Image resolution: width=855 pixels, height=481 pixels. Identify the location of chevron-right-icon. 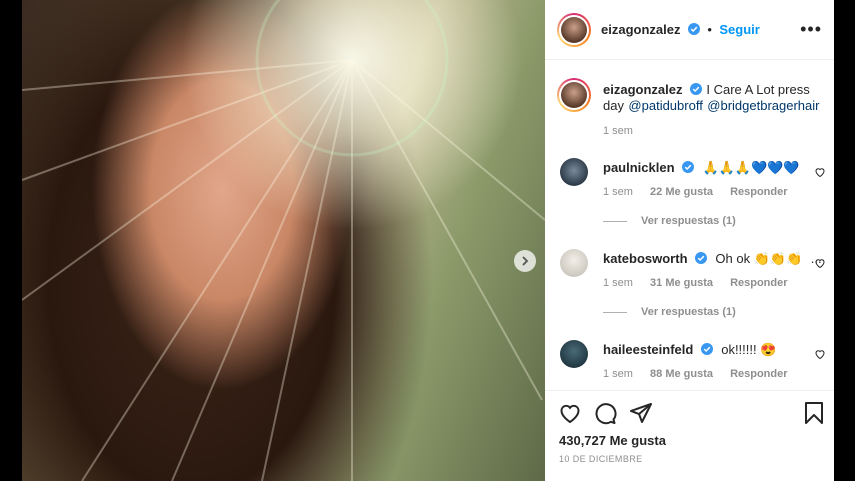
(525, 261).